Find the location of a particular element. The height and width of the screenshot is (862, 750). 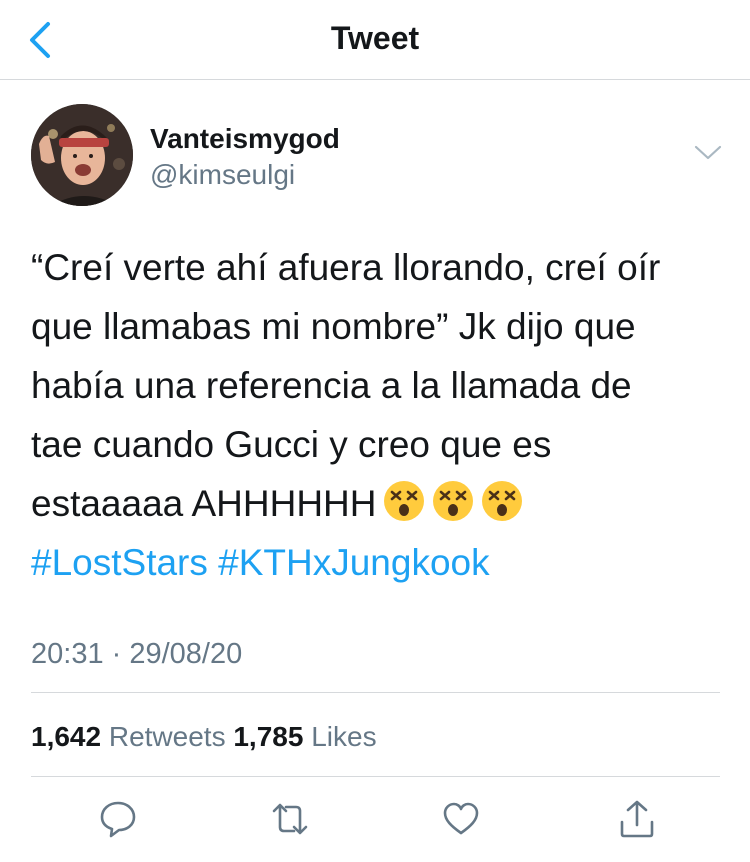

tweet-timestamp: 20:31 · 29/08/20 is located at coordinates (137, 654).